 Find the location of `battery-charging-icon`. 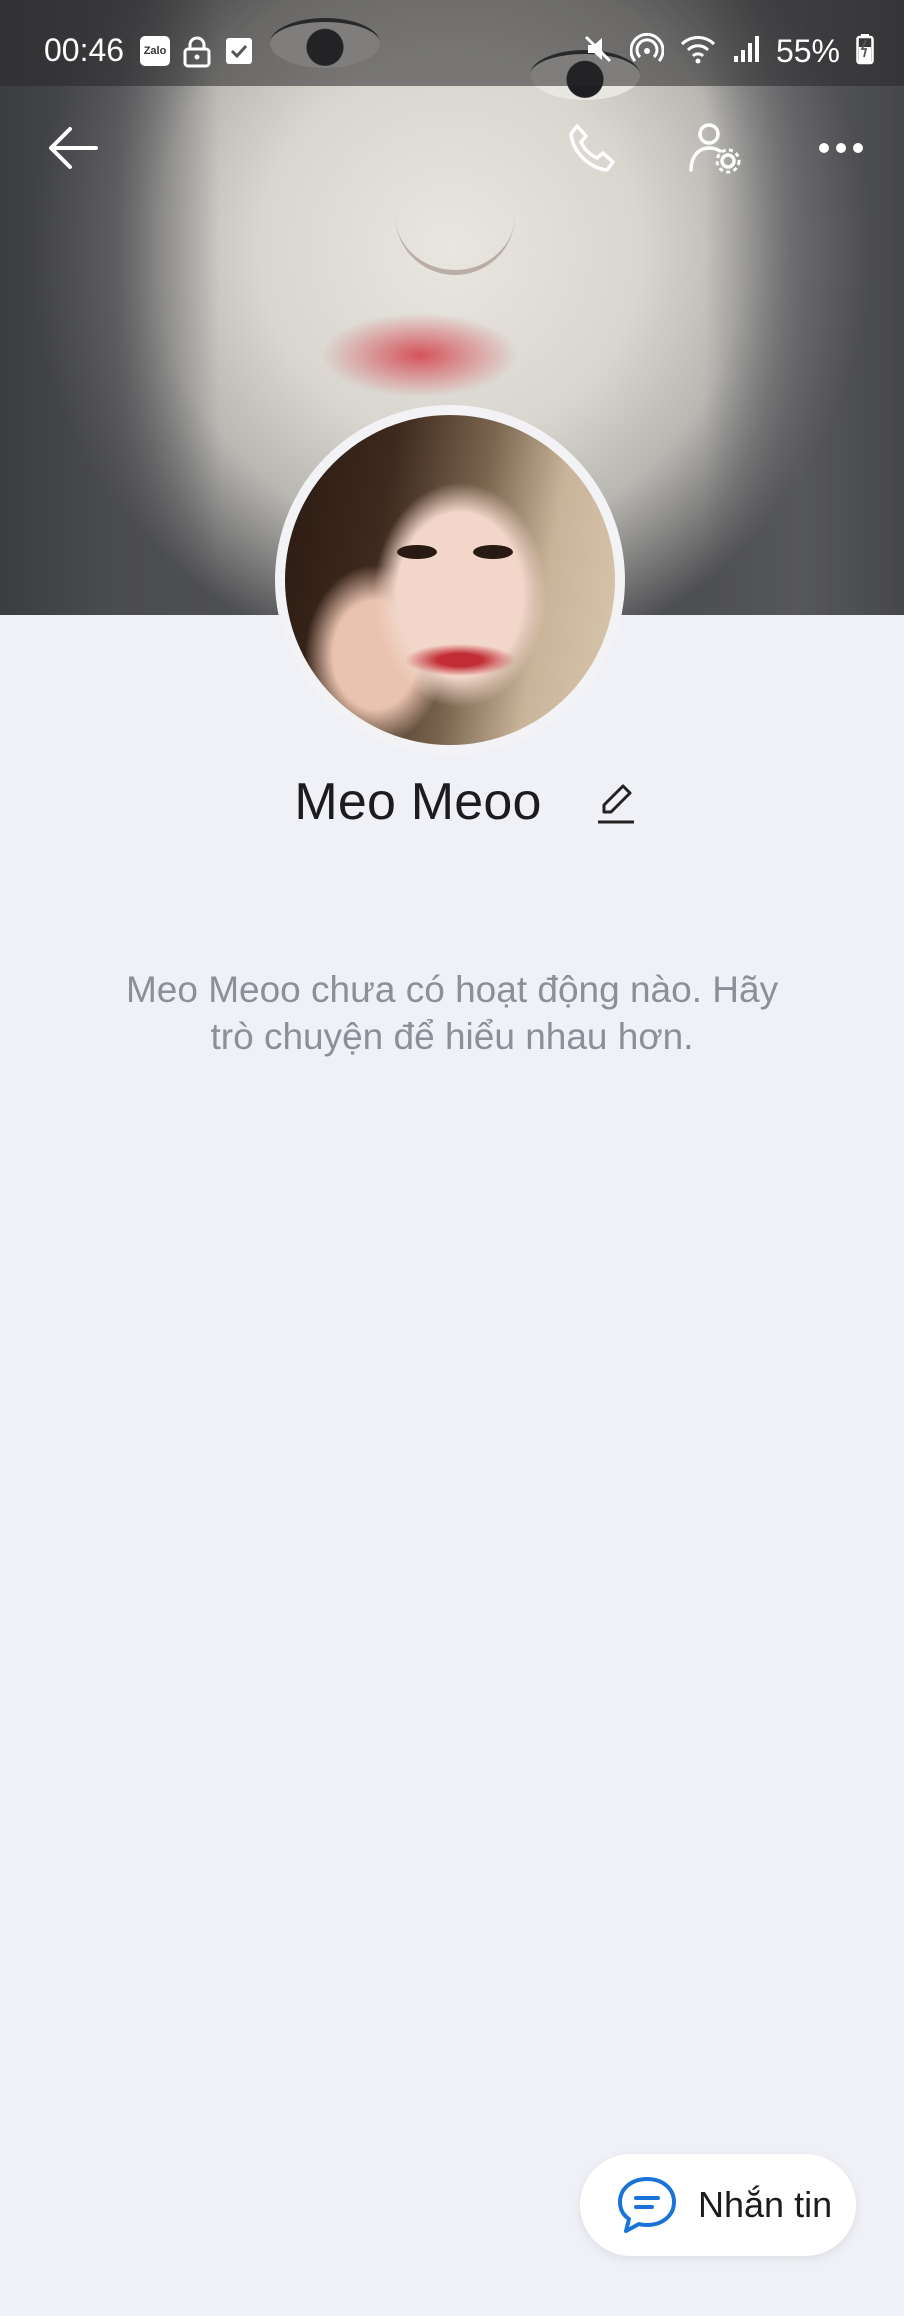

battery-charging-icon is located at coordinates (865, 51).